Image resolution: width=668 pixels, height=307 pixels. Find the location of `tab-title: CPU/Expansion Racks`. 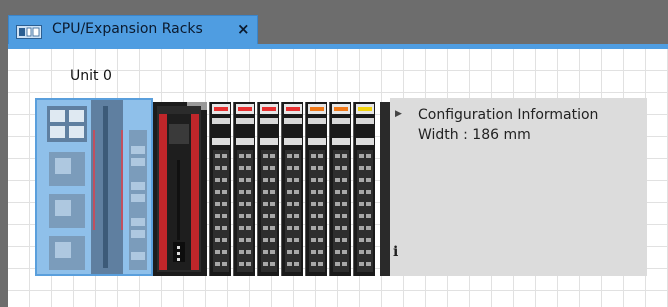

tab-title: CPU/Expansion Racks is located at coordinates (127, 29).